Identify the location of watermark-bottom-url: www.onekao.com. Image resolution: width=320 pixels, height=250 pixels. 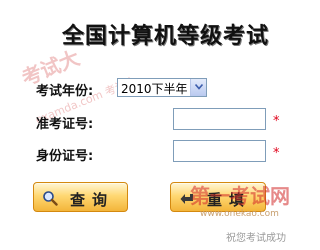
(239, 214).